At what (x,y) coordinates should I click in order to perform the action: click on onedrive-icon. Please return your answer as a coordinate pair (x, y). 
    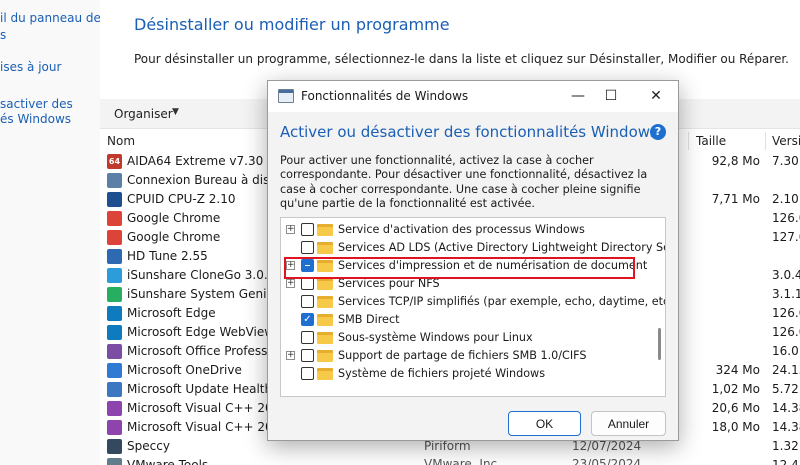
    Looking at the image, I should click on (114, 370).